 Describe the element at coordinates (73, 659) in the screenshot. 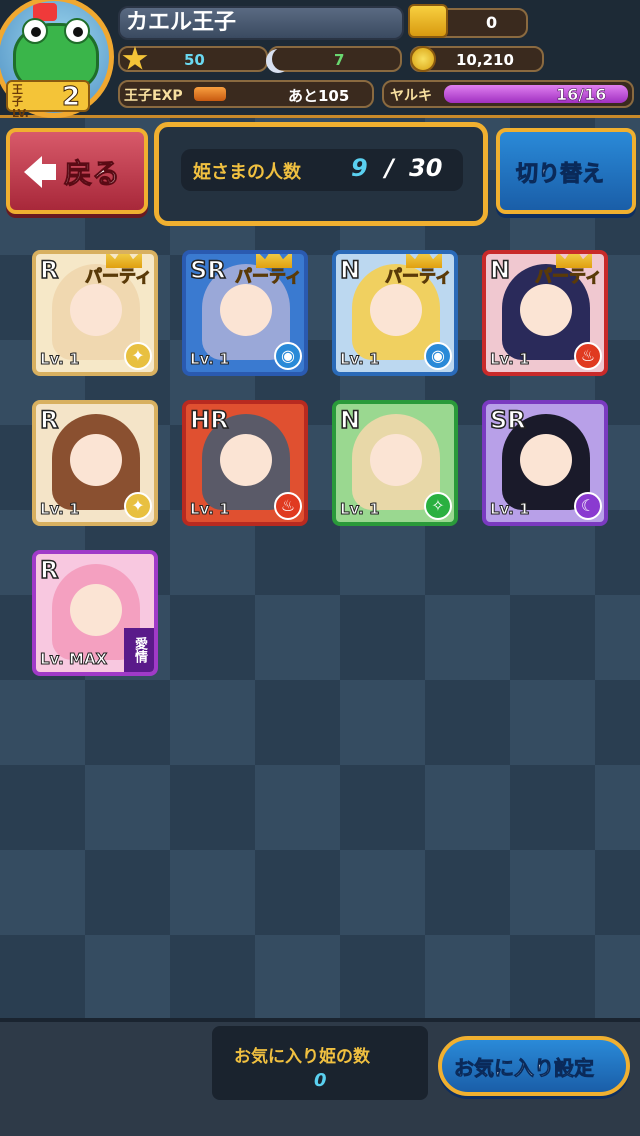

I see `card-level: Lv. MAX` at that location.